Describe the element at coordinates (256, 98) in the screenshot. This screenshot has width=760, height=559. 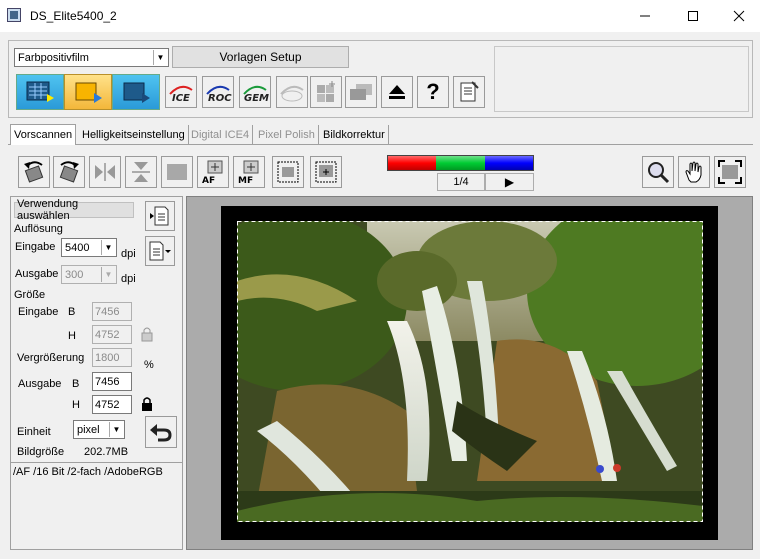
I see `svg-text: GEM` at that location.